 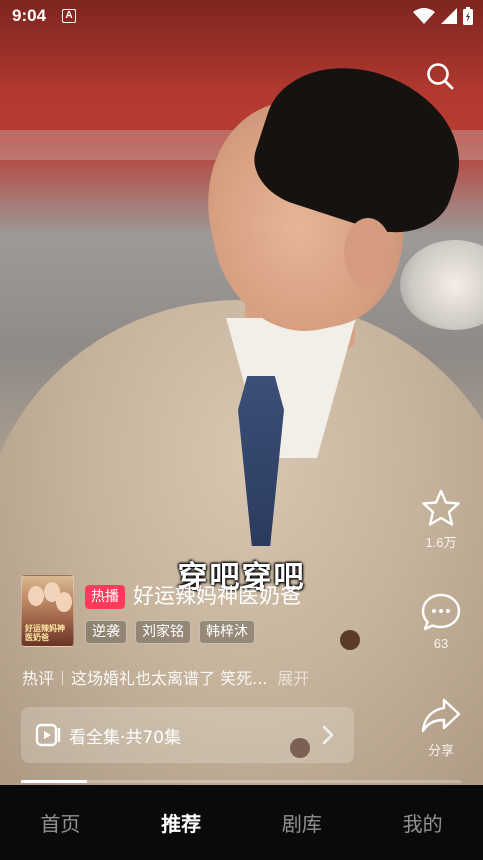 What do you see at coordinates (163, 632) in the screenshot?
I see `tag-chip: 刘家铭` at bounding box center [163, 632].